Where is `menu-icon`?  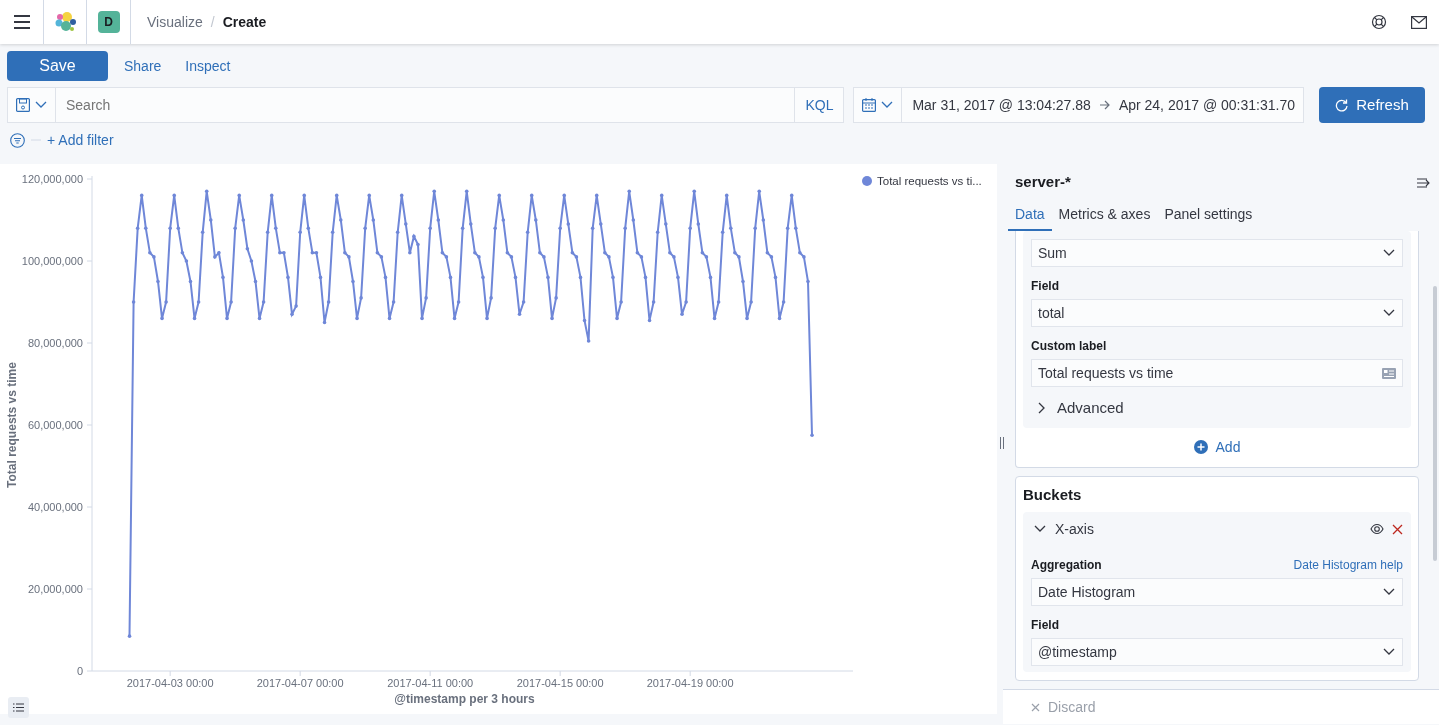 menu-icon is located at coordinates (21, 22).